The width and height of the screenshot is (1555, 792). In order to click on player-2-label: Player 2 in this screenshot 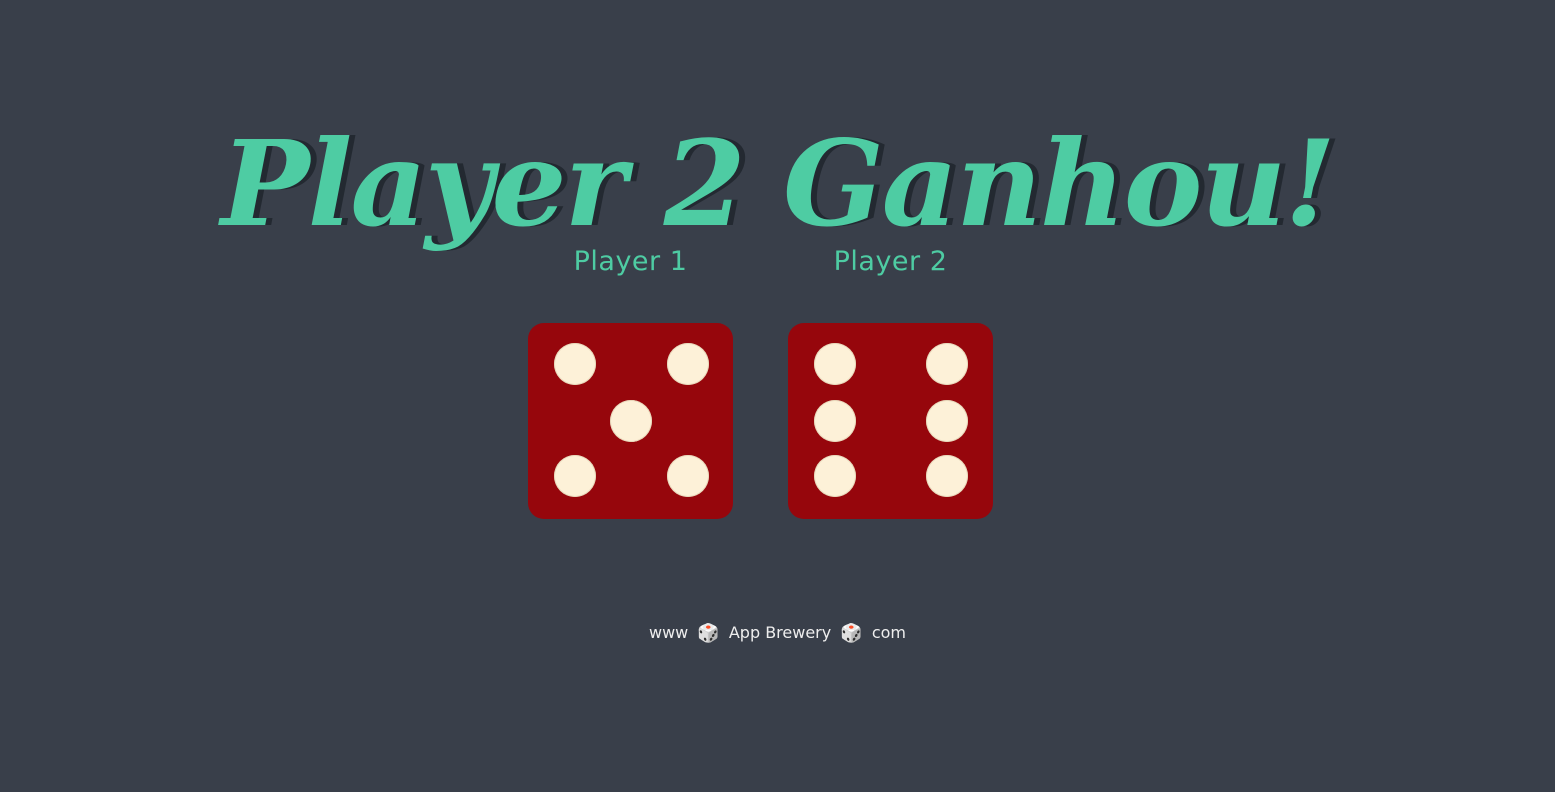, I will do `click(890, 261)`.